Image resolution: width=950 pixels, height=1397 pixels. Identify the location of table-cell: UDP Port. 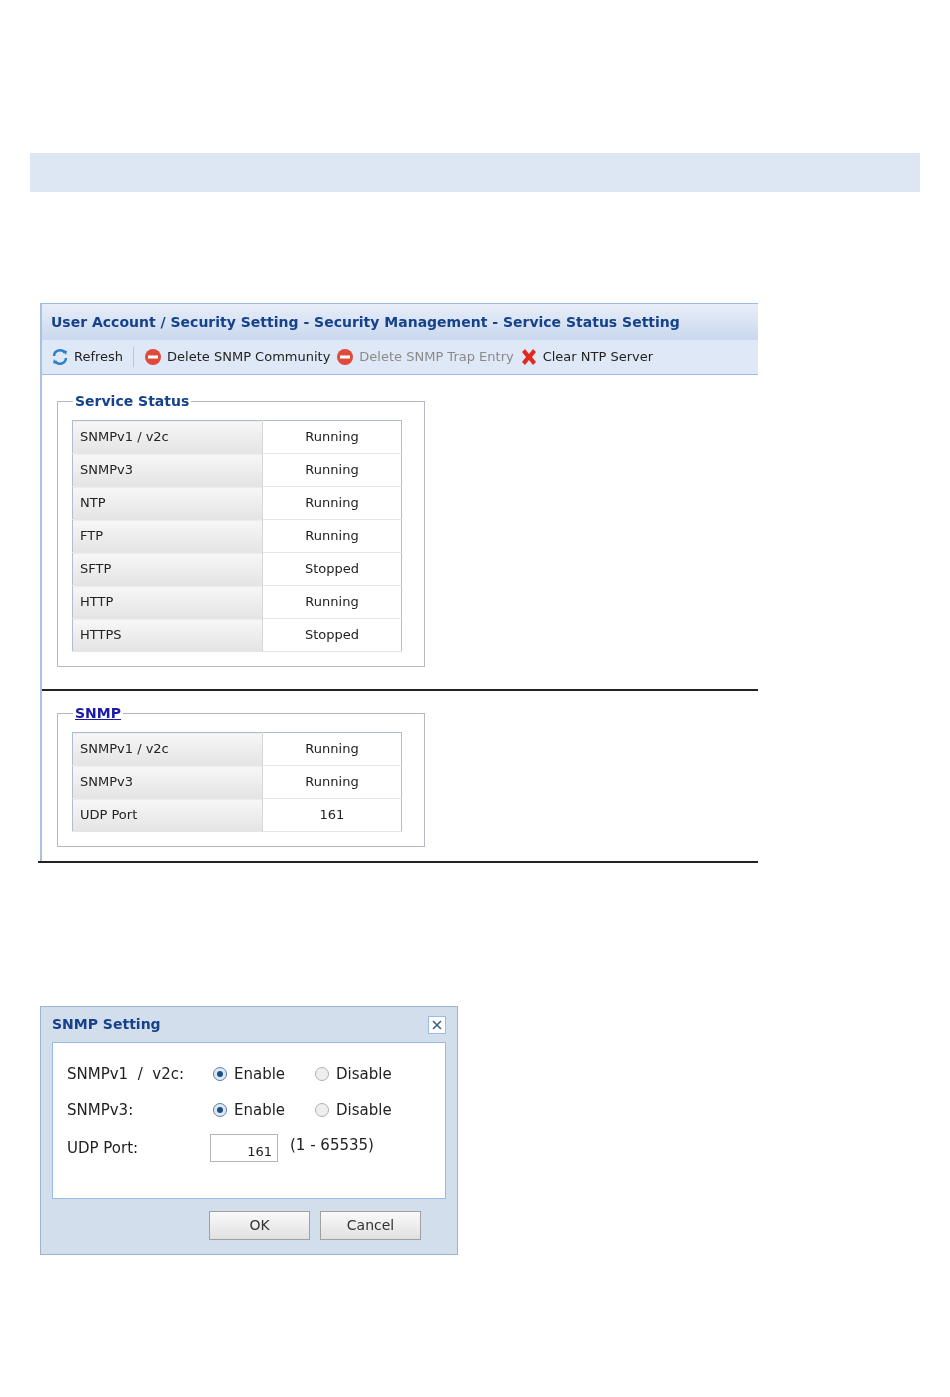
(167, 815).